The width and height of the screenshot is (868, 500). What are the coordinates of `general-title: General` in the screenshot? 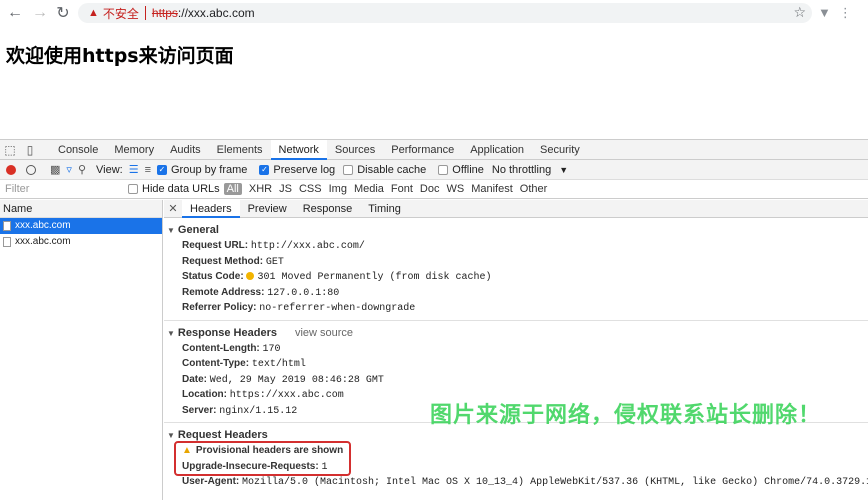 It's located at (198, 230).